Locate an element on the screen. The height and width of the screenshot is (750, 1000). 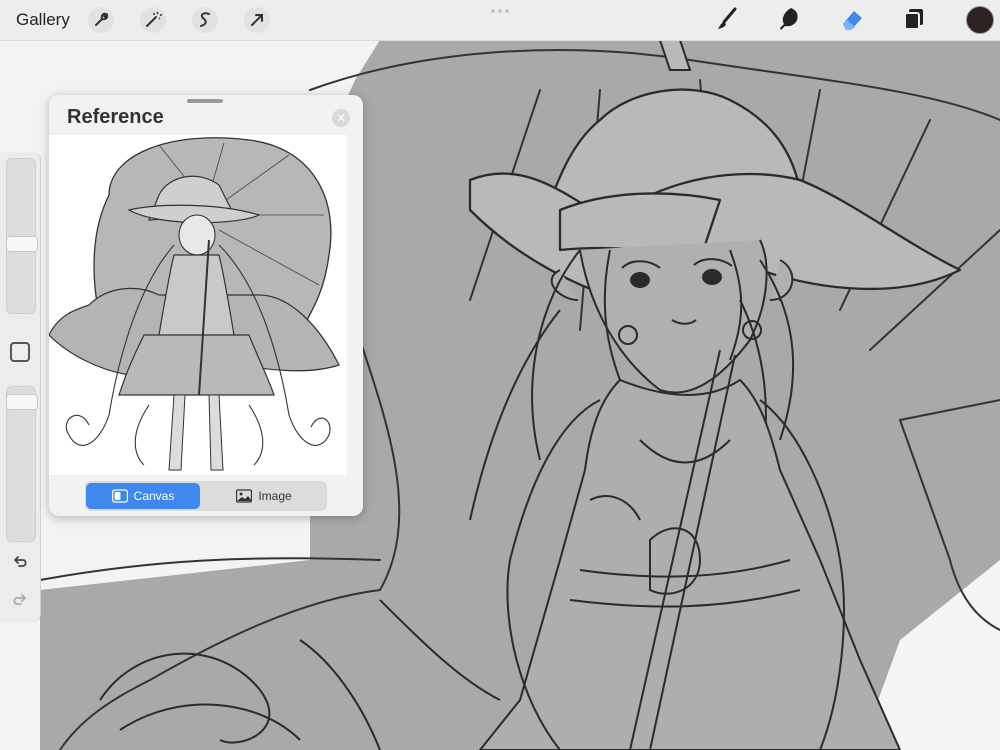
eraser-icon is located at coordinates (852, 19).